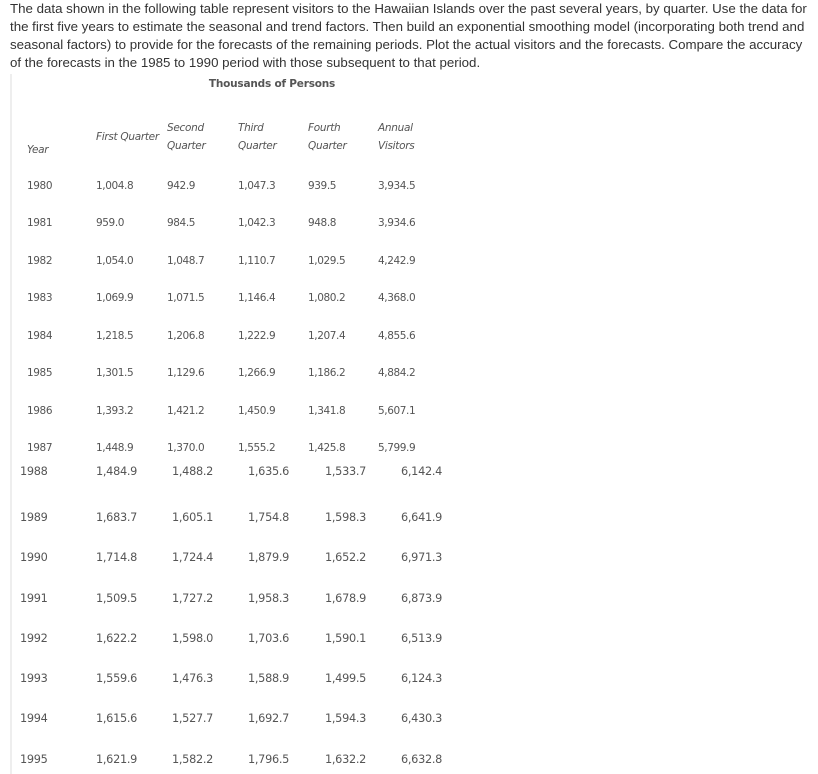 The image size is (818, 774). What do you see at coordinates (115, 186) in the screenshot?
I see `cell-q1: 1,004.8` at bounding box center [115, 186].